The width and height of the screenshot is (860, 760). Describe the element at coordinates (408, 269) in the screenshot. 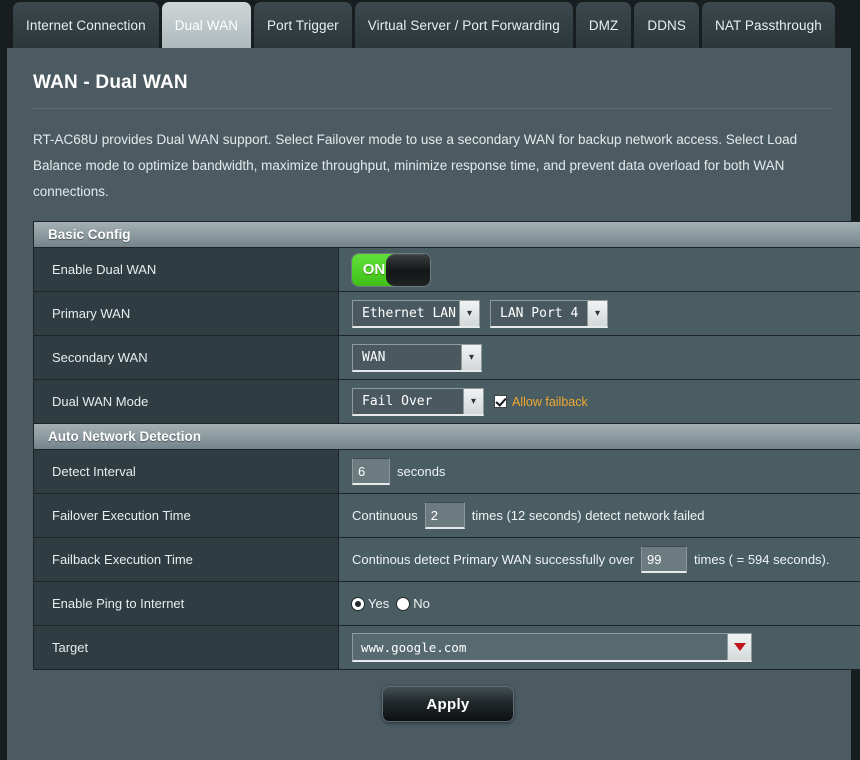

I see `toggle-knob` at that location.